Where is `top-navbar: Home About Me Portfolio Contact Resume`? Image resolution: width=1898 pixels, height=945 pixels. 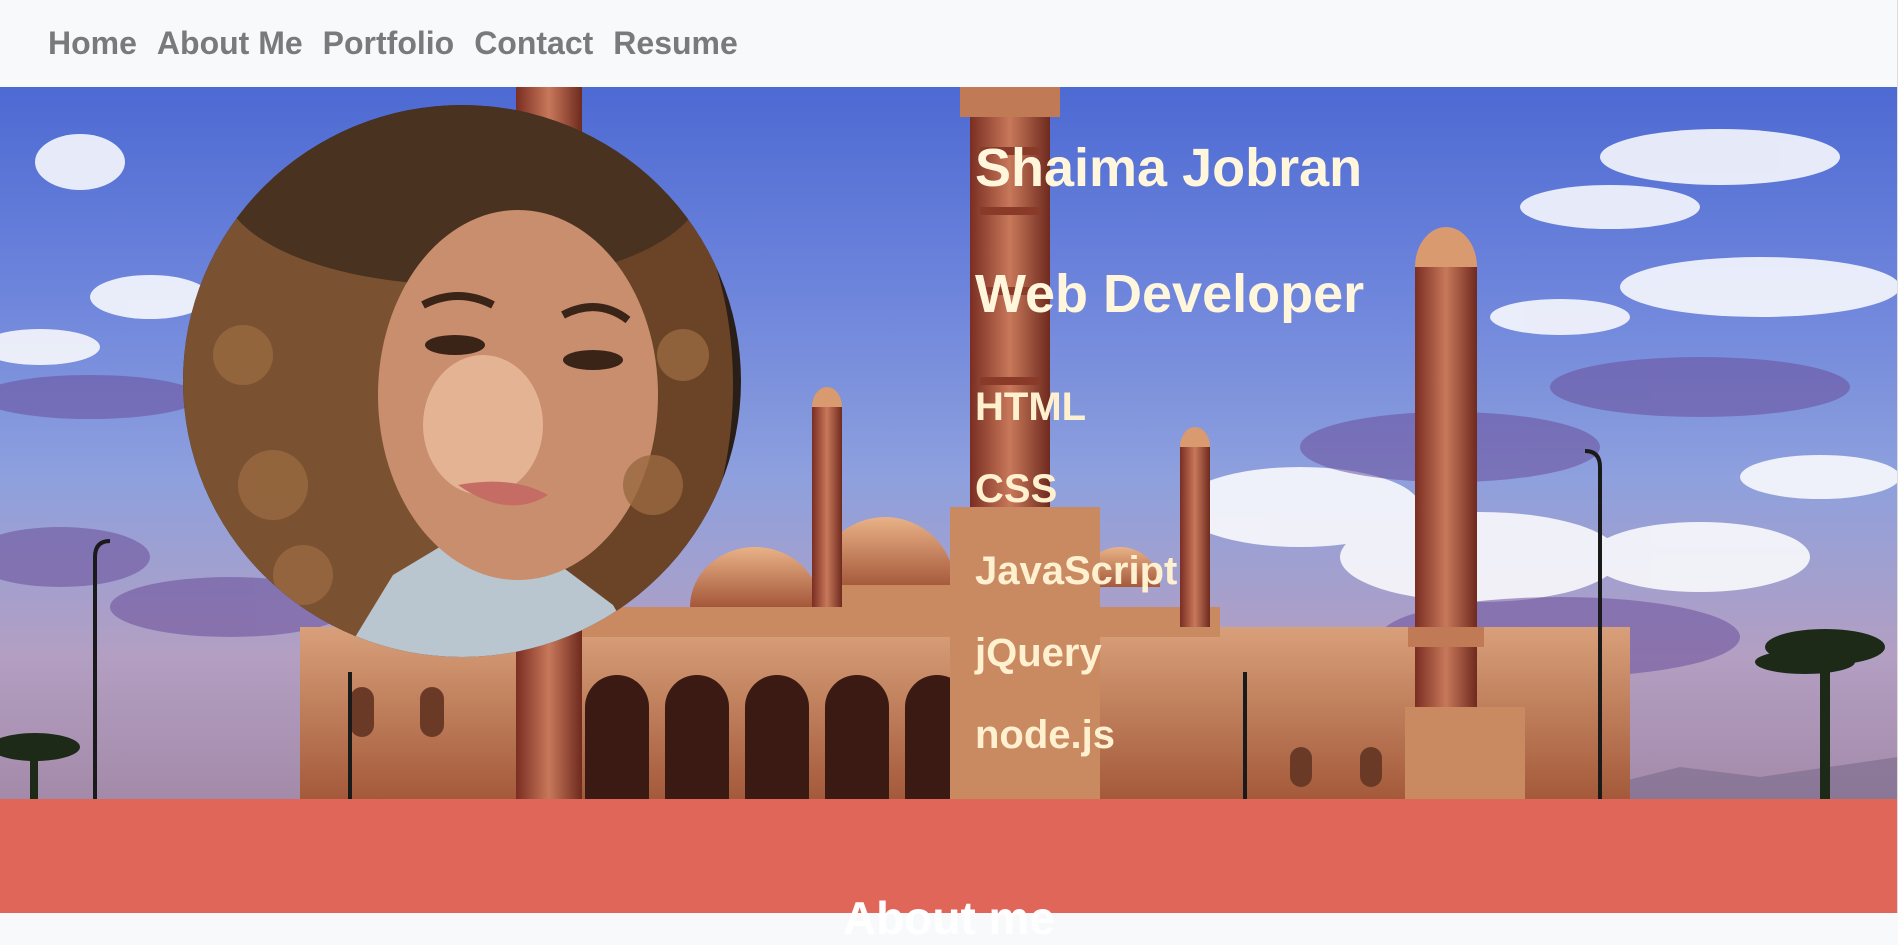
top-navbar: Home About Me Portfolio Contact Resume is located at coordinates (949, 43).